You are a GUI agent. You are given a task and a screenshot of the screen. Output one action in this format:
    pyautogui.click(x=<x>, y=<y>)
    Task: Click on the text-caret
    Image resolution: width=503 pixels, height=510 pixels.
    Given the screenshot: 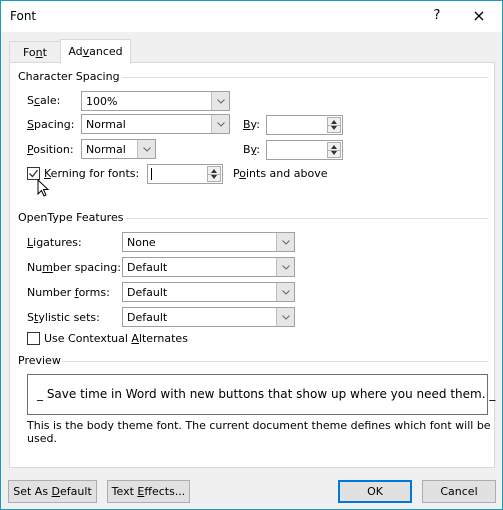 What is the action you would take?
    pyautogui.click(x=151, y=174)
    